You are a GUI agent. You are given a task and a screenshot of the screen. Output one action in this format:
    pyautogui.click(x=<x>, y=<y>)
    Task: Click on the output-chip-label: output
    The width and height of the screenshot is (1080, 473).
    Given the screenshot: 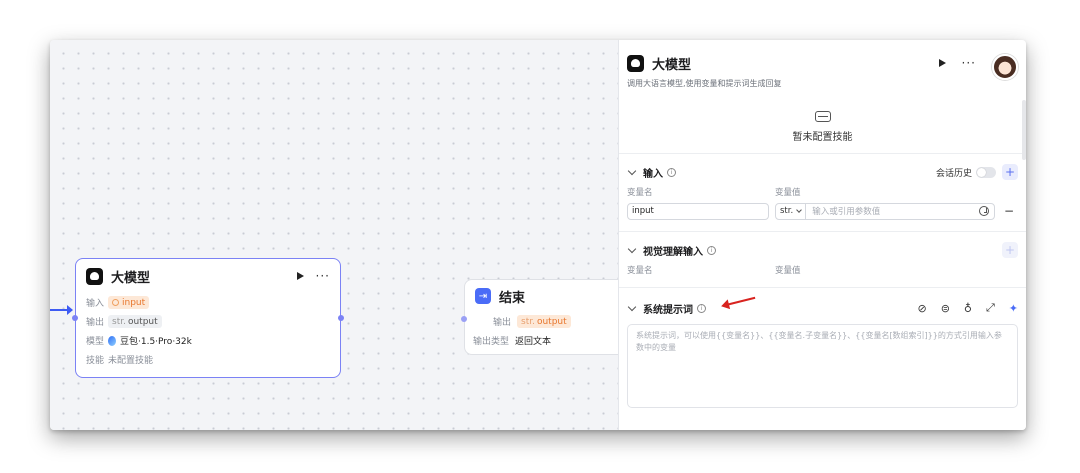 What is the action you would take?
    pyautogui.click(x=142, y=321)
    